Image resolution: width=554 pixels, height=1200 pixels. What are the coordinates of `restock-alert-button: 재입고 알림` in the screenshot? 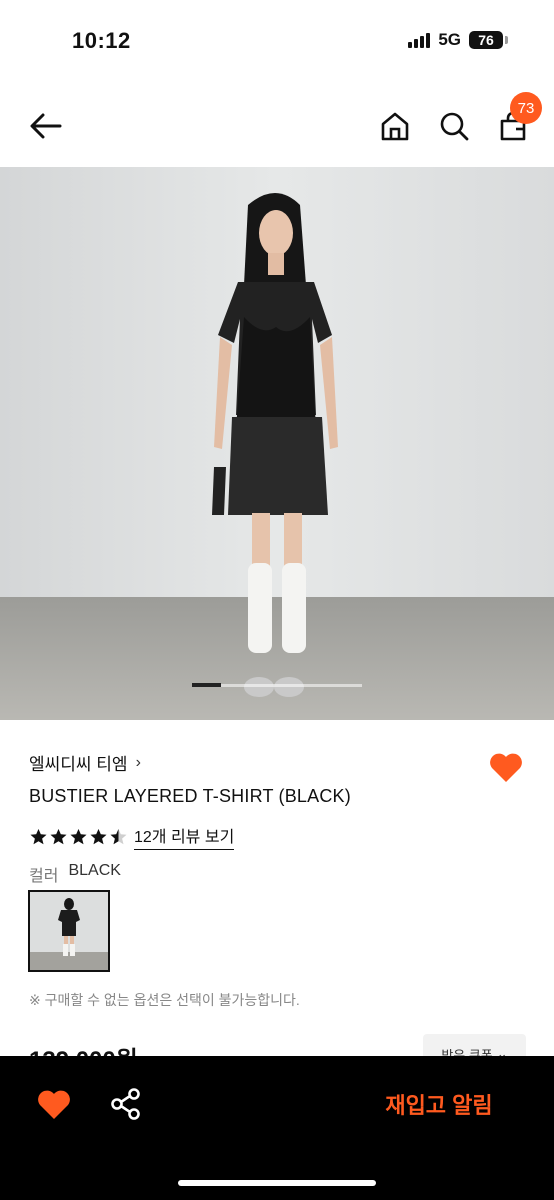 It's located at (439, 1104).